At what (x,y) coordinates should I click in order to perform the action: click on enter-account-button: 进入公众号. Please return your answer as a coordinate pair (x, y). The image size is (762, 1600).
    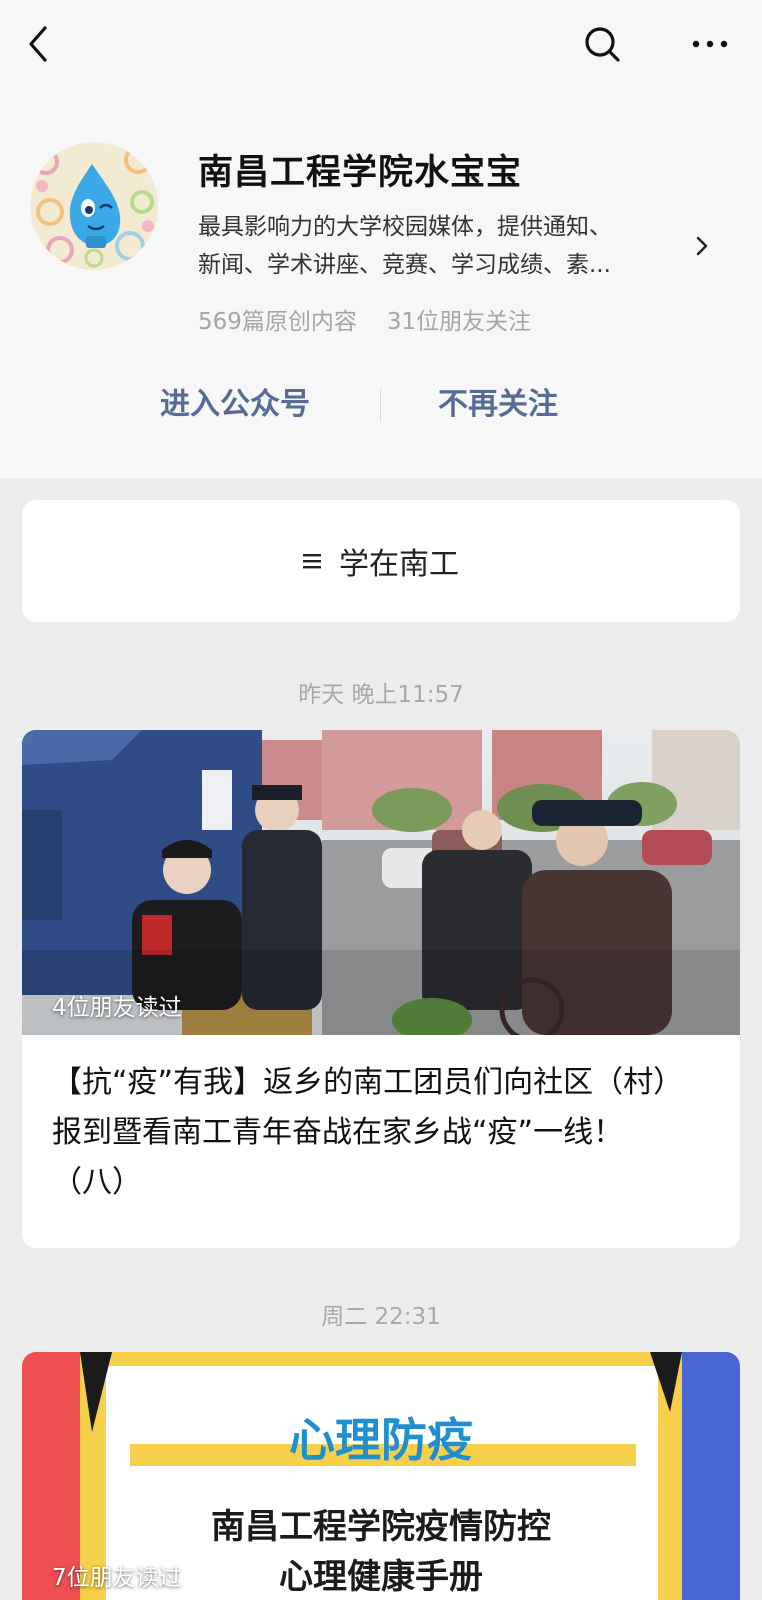
    Looking at the image, I should click on (235, 405).